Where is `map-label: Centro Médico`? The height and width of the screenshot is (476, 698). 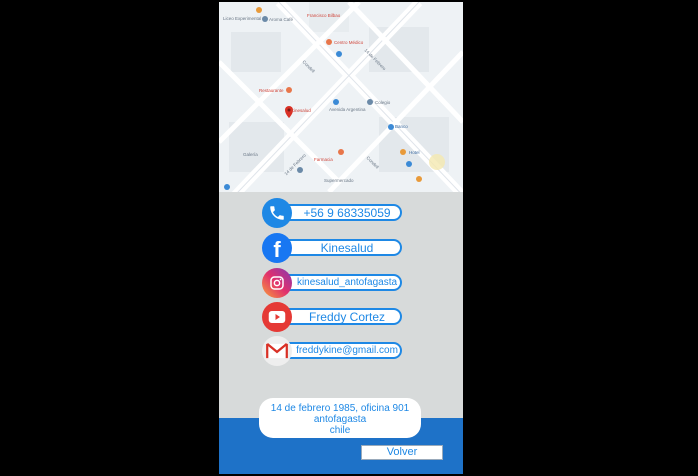 map-label: Centro Médico is located at coordinates (349, 42).